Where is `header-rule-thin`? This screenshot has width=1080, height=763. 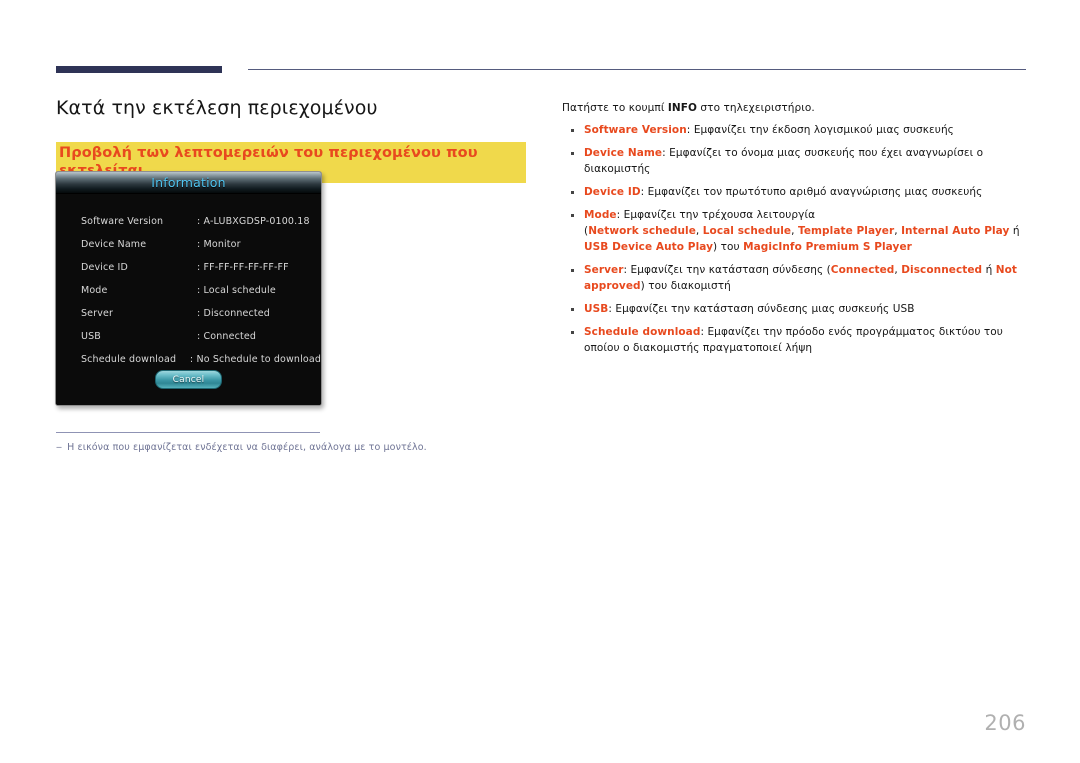 header-rule-thin is located at coordinates (637, 69).